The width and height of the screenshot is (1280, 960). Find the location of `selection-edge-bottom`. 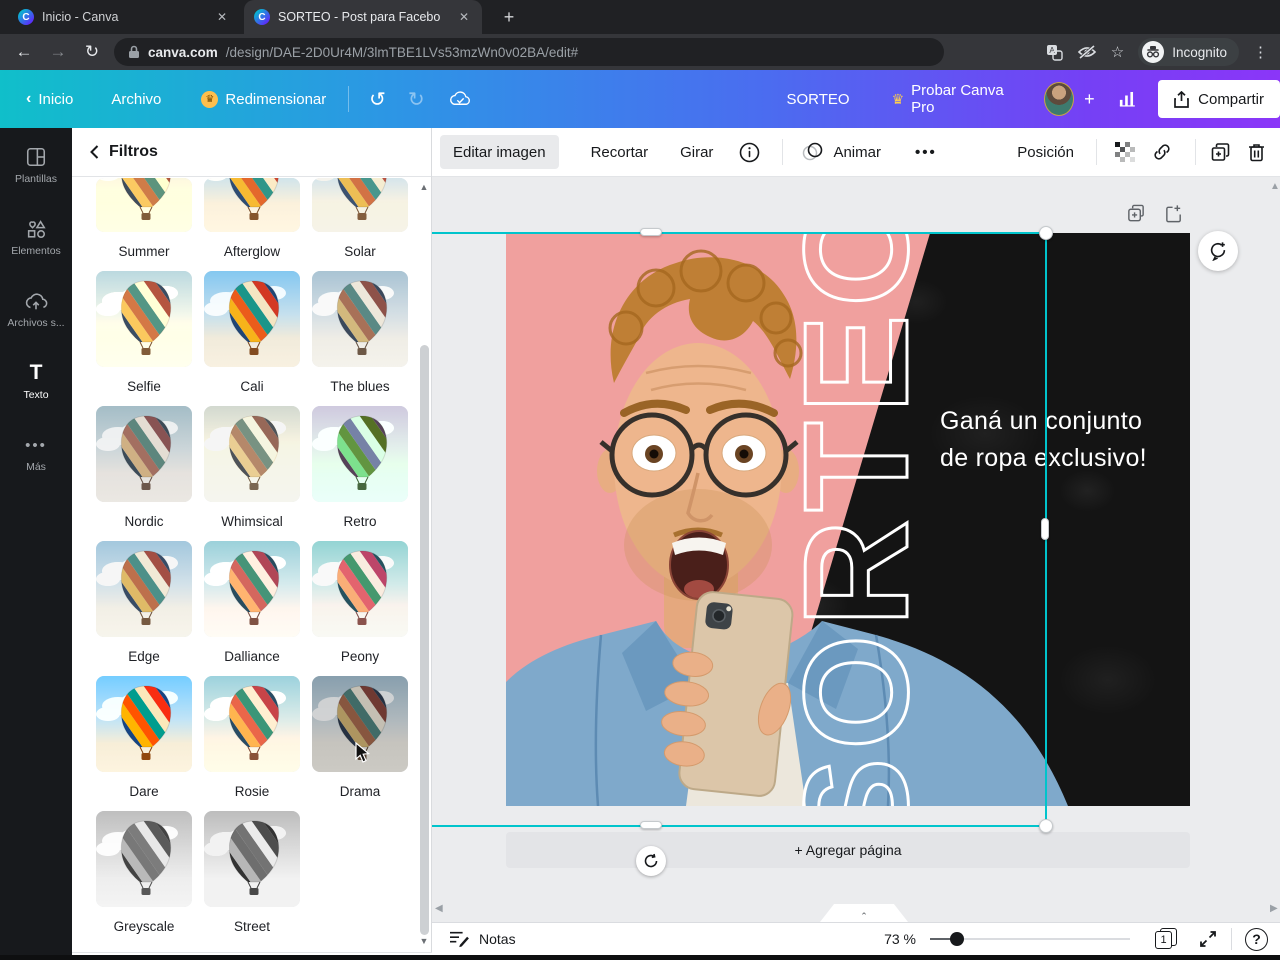

selection-edge-bottom is located at coordinates (740, 826).